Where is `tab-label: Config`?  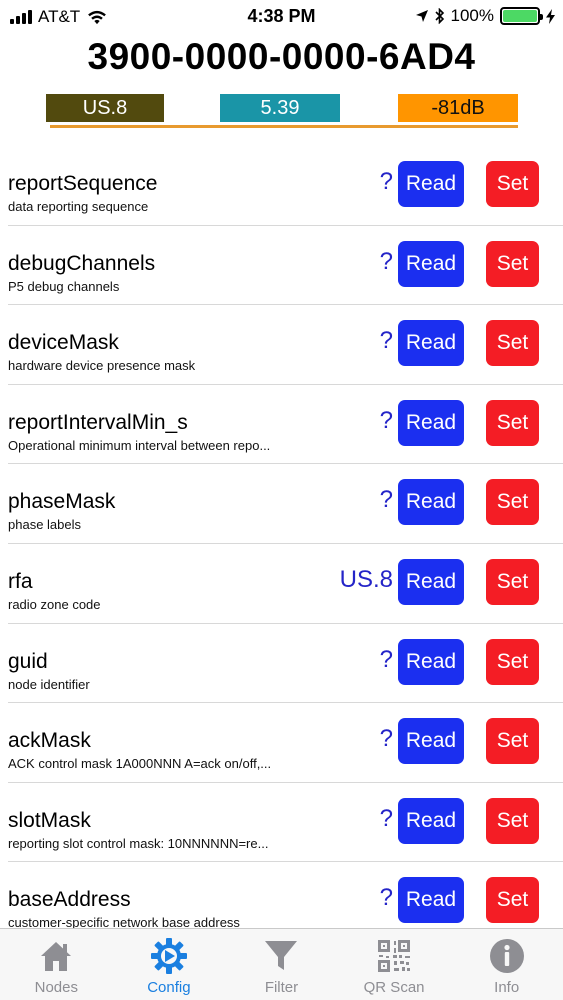
tab-label: Config is located at coordinates (169, 987).